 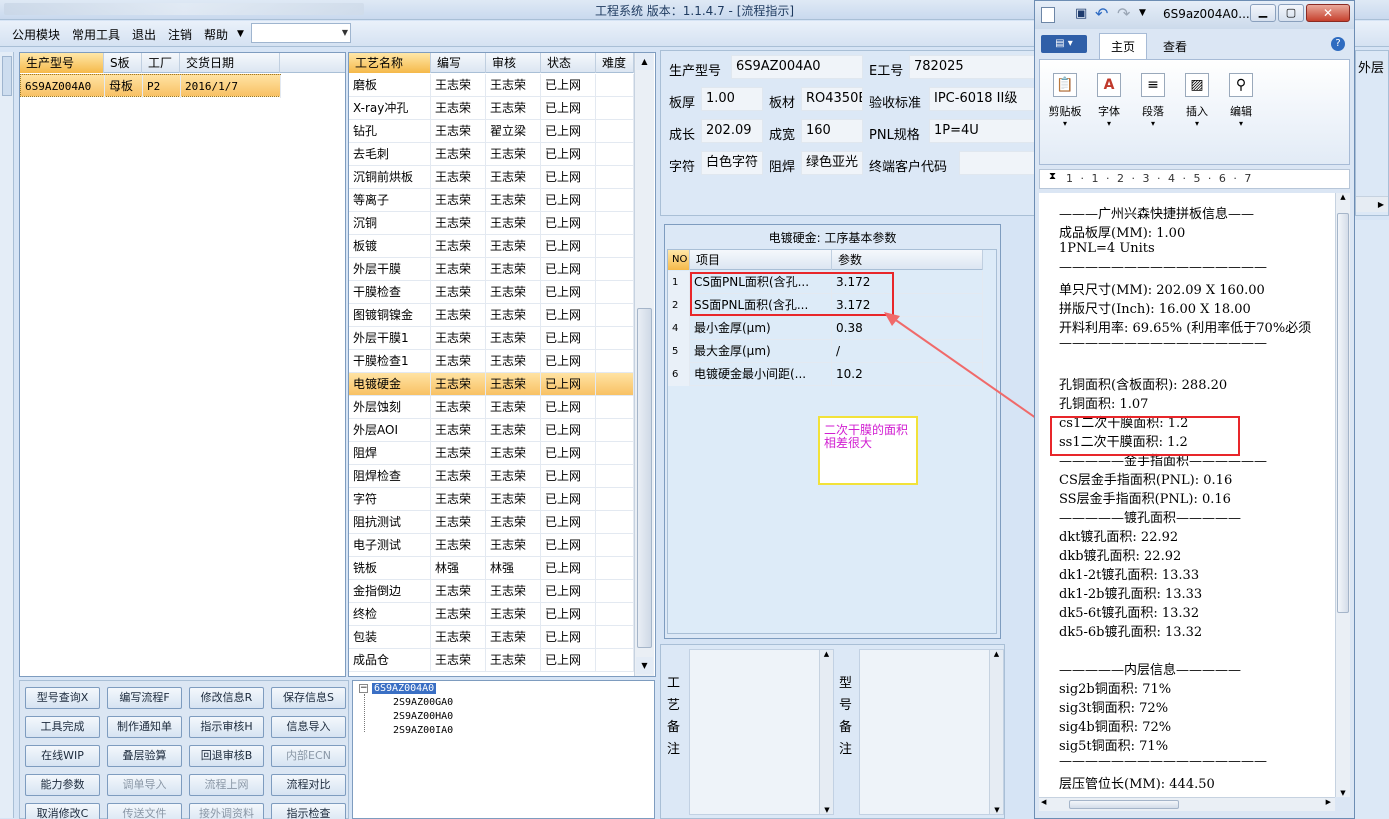 What do you see at coordinates (491, 292) in the screenshot?
I see `table-row: 干膜检查 王志荣 王志荣 已上网` at bounding box center [491, 292].